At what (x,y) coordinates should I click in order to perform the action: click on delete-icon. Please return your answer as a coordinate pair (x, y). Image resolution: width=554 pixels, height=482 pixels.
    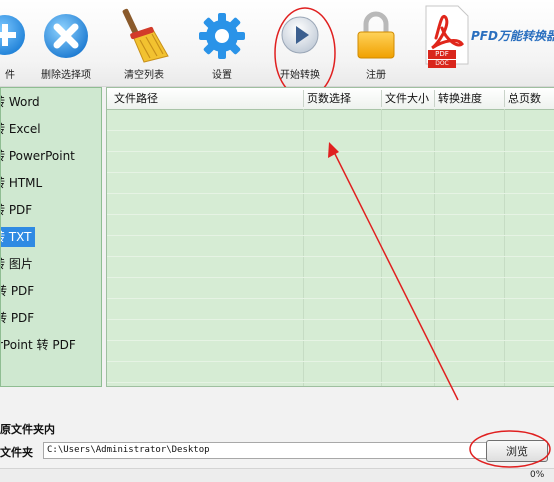
    Looking at the image, I should click on (66, 36).